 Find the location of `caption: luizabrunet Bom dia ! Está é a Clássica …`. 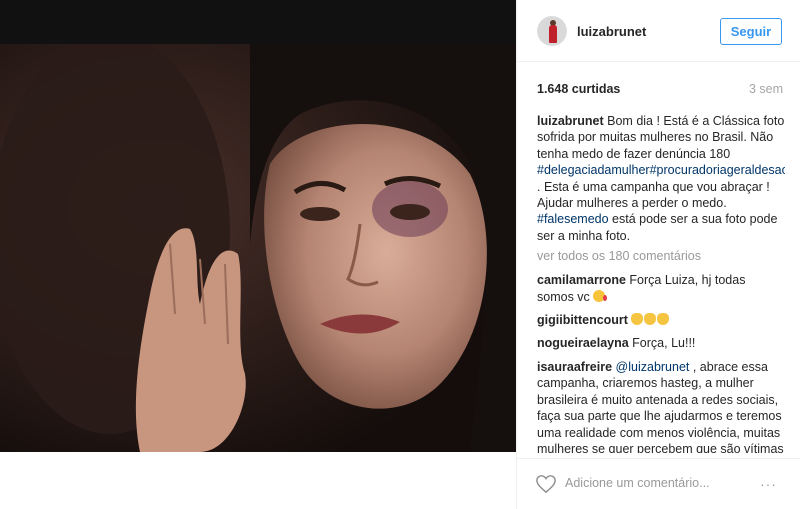

caption: luizabrunet Bom dia ! Está é a Clássica … is located at coordinates (661, 178).